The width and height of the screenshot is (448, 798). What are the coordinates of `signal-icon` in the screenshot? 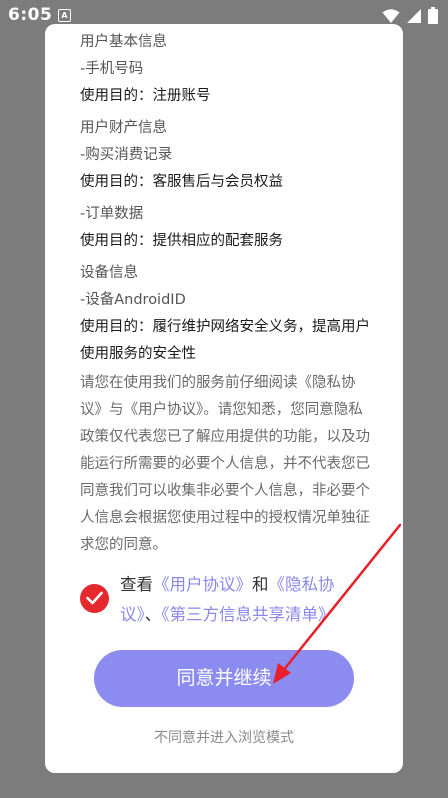 It's located at (414, 15).